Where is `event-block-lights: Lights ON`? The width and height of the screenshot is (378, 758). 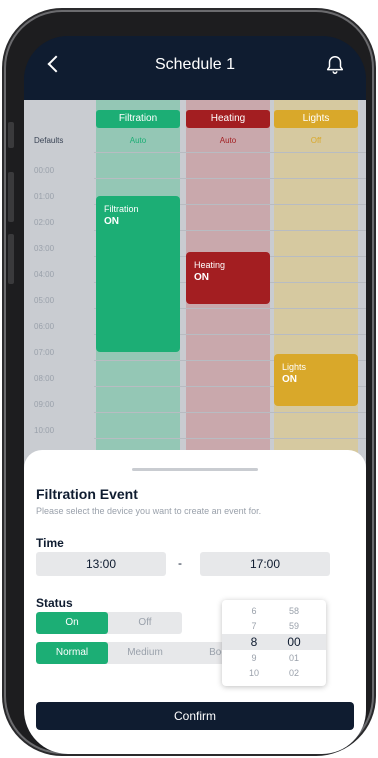
event-block-lights: Lights ON is located at coordinates (316, 380).